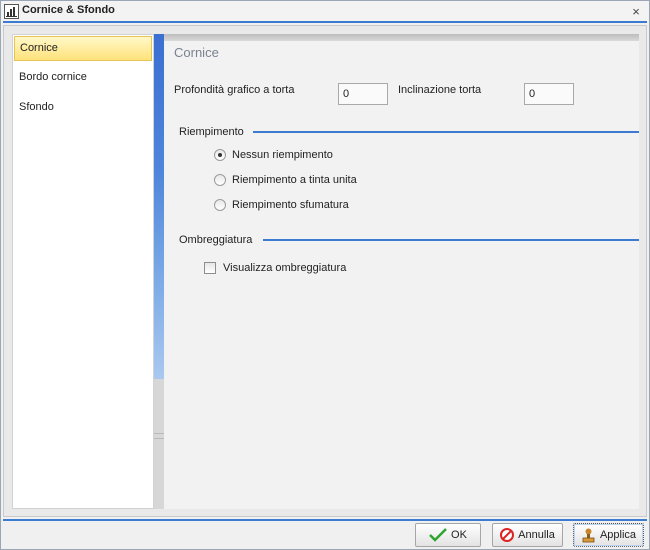 This screenshot has height=550, width=650. Describe the element at coordinates (83, 108) in the screenshot. I see `sidebar-item-sfondo: Sfondo` at that location.